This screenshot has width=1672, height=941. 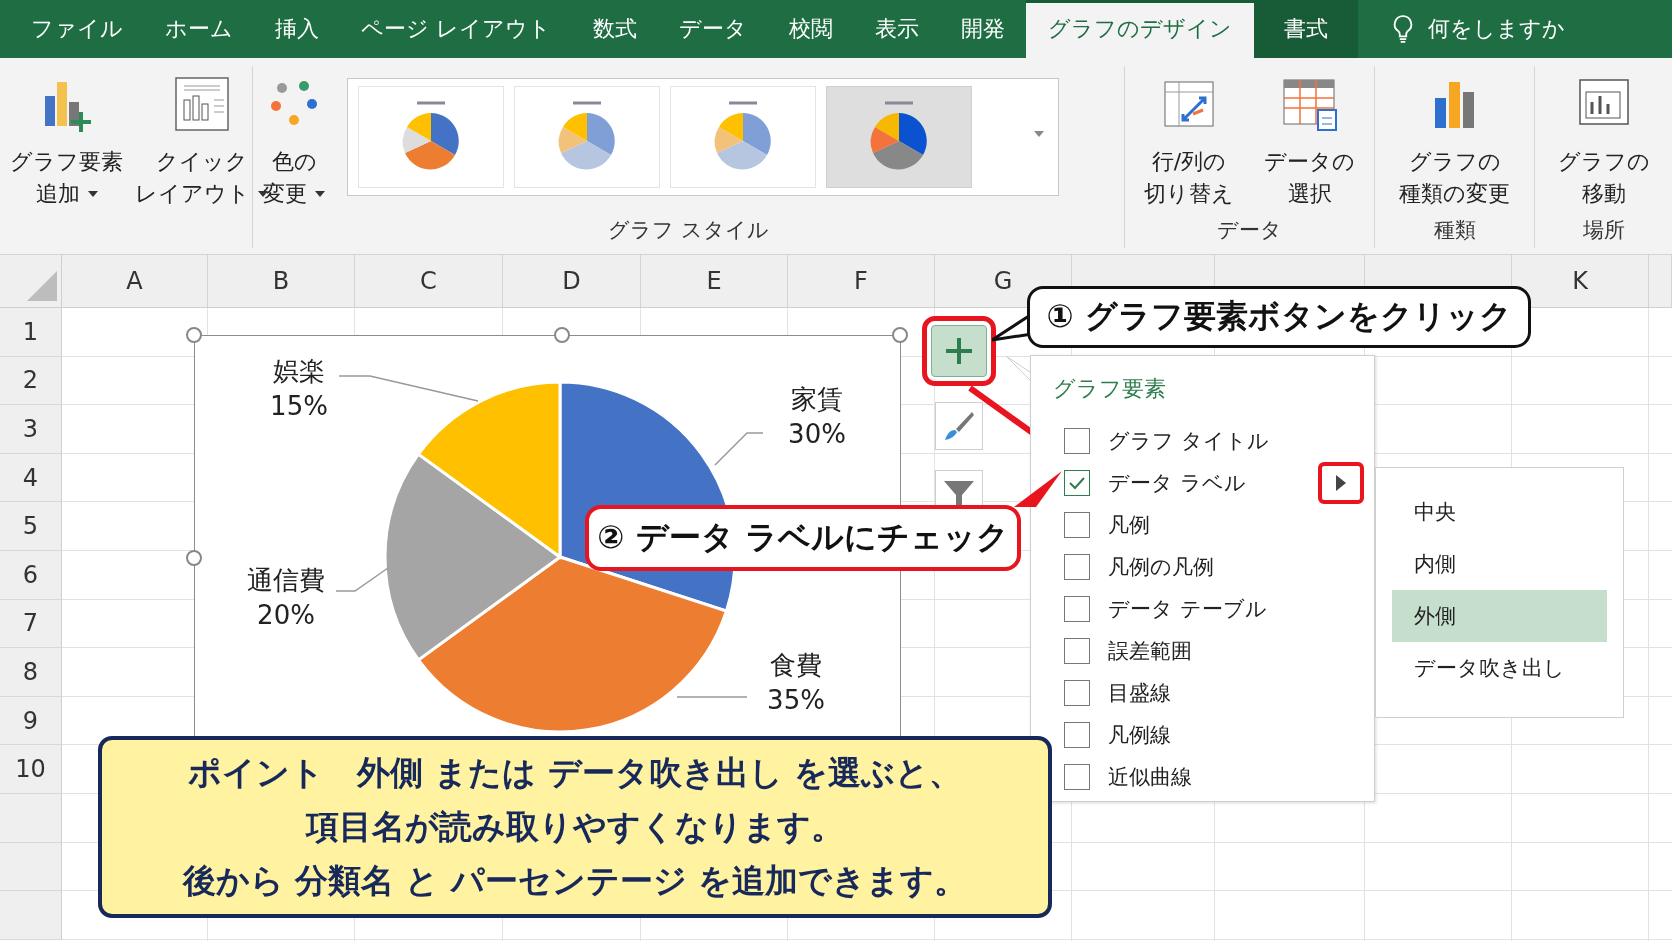 I want to click on lightbulb-icon, so click(x=1403, y=29).